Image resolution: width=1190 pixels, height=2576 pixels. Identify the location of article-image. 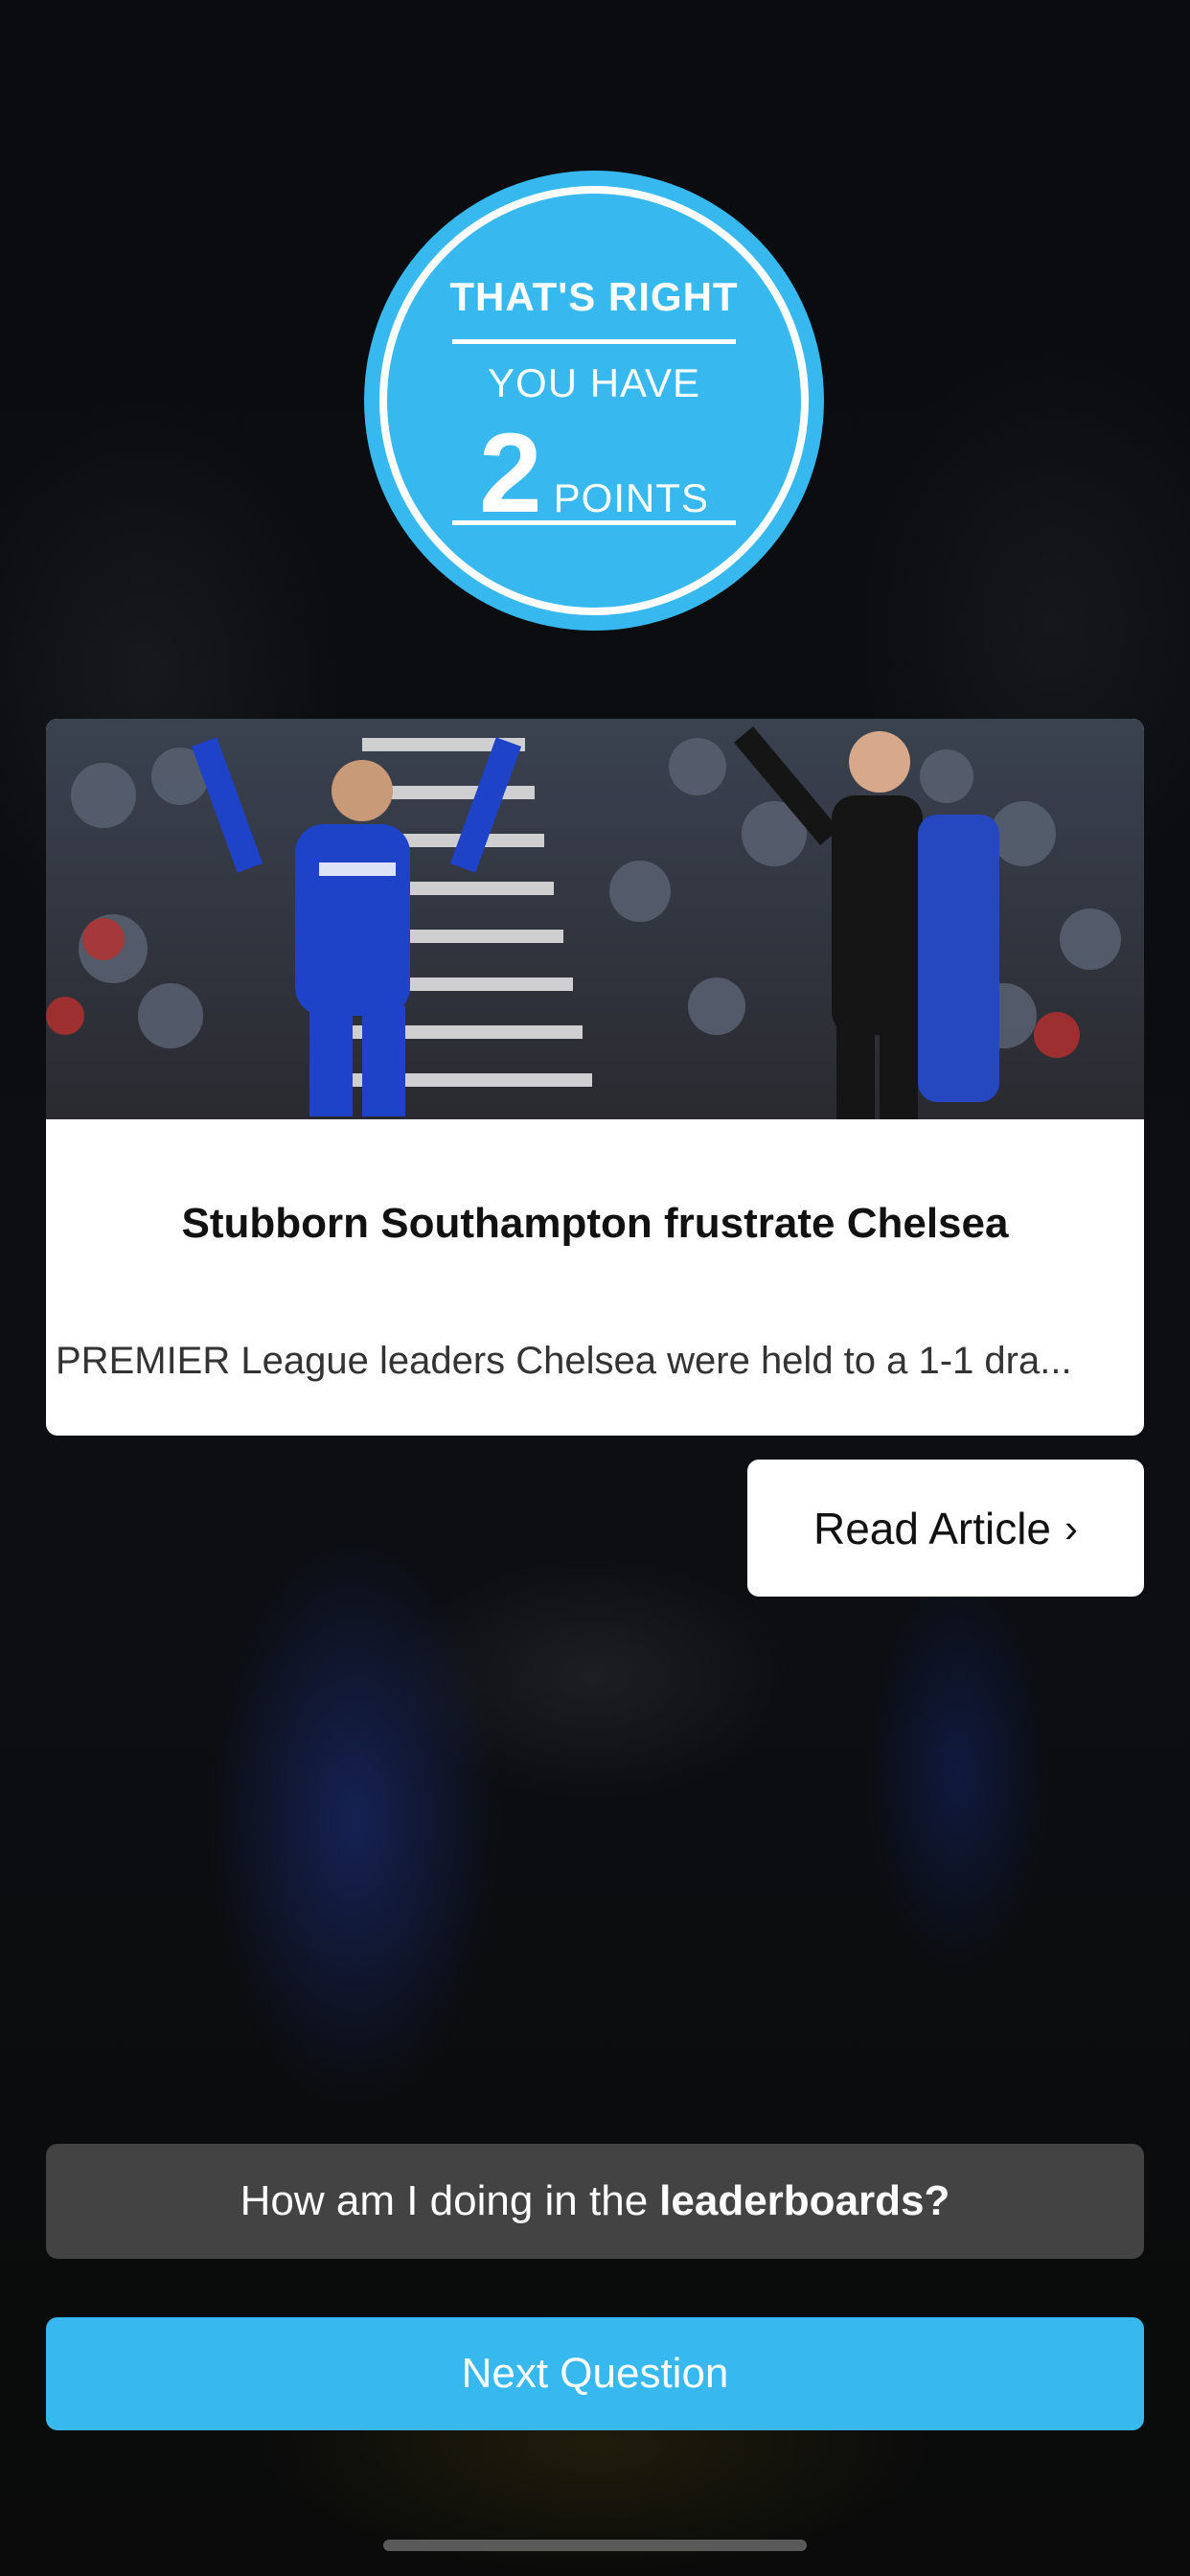
(595, 919).